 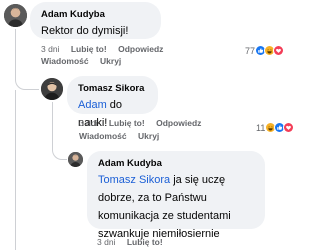 I want to click on mention-link: Tomasz Sikora, so click(x=134, y=180).